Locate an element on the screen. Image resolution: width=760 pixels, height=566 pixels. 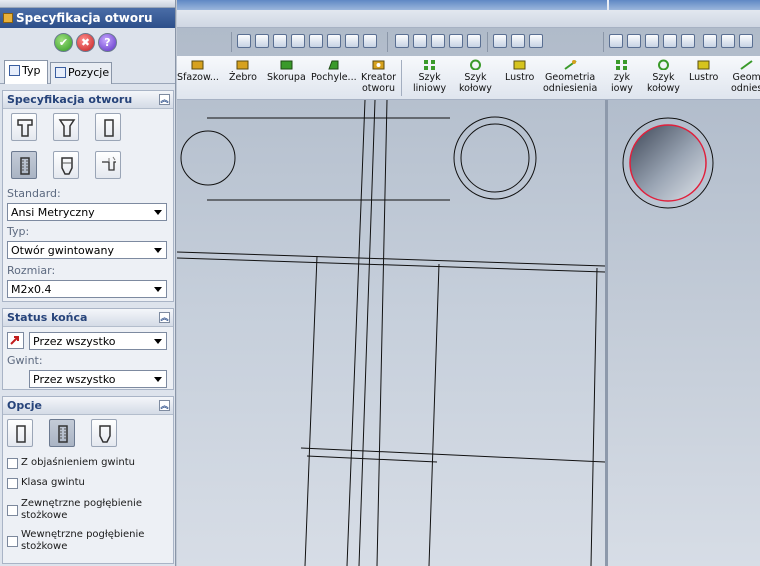
command-label: Szyk kołowy is located at coordinates (475, 83).